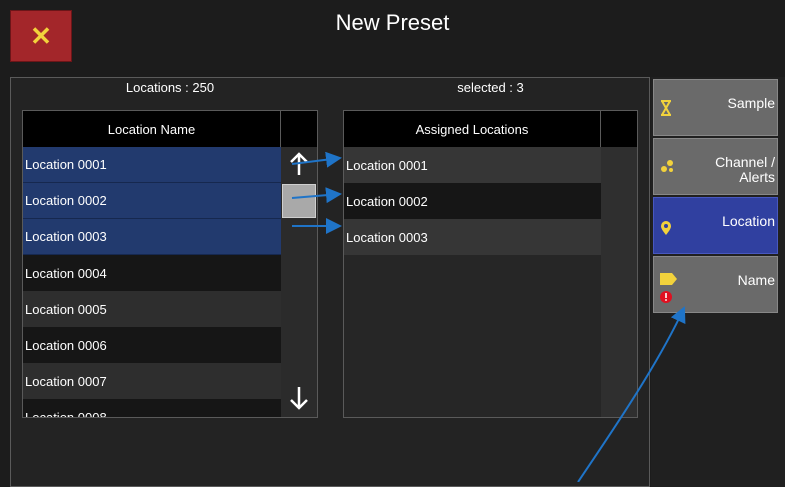  Describe the element at coordinates (748, 221) in the screenshot. I see `nav-location-label: Location` at that location.